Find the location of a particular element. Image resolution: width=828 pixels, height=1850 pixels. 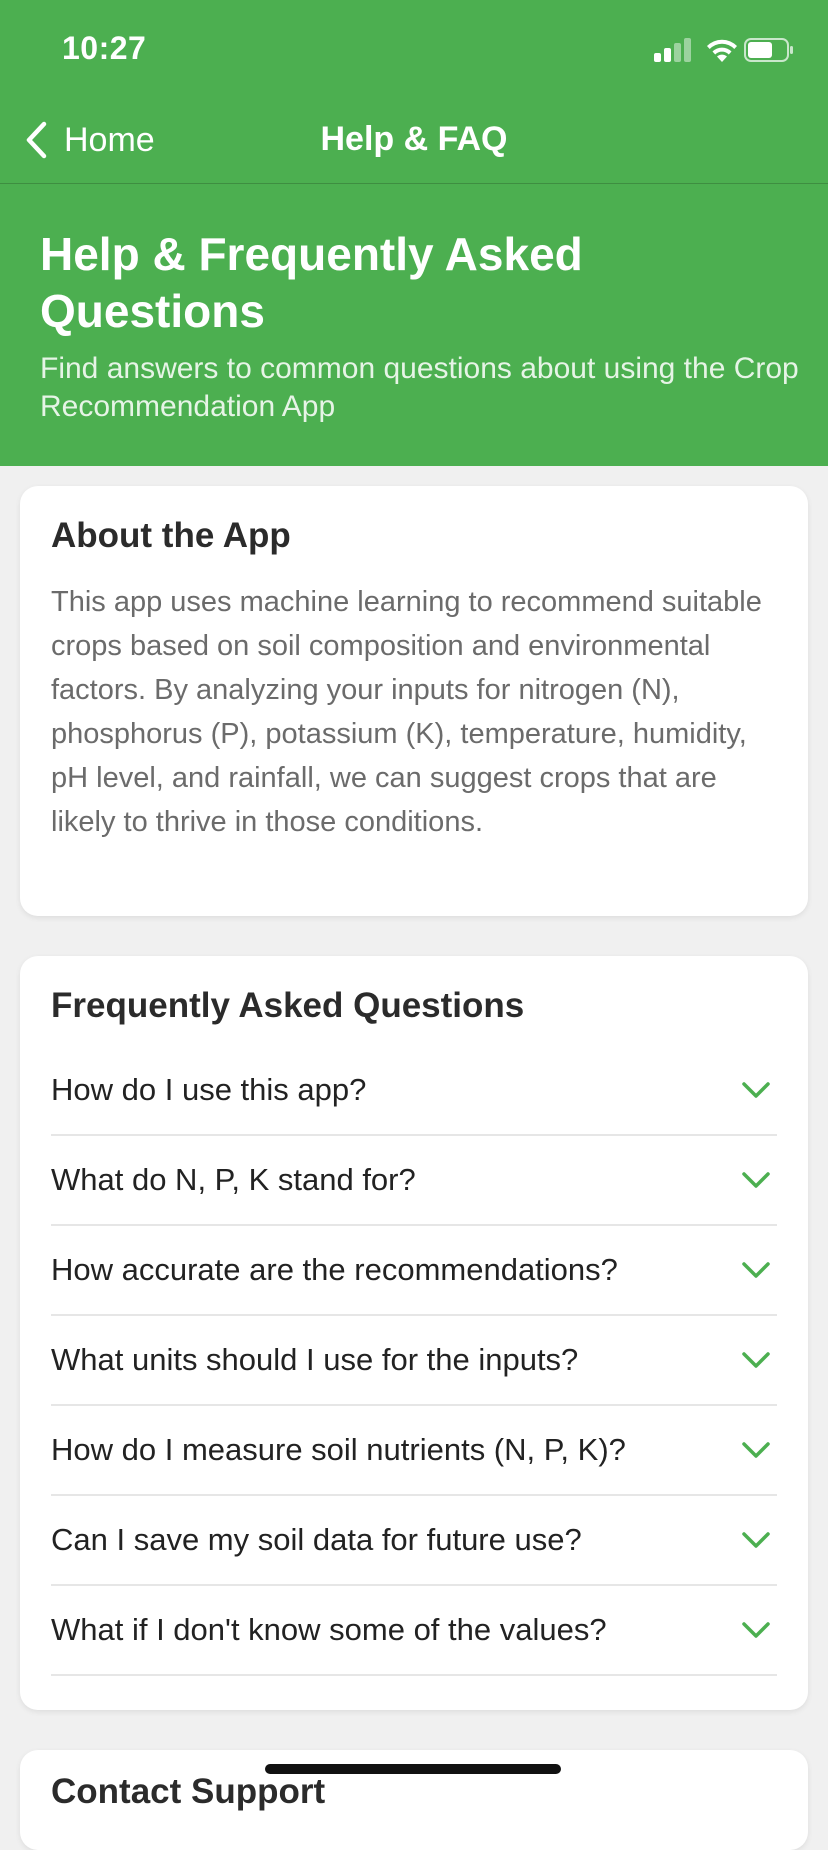

about-title: About the App is located at coordinates (171, 535).